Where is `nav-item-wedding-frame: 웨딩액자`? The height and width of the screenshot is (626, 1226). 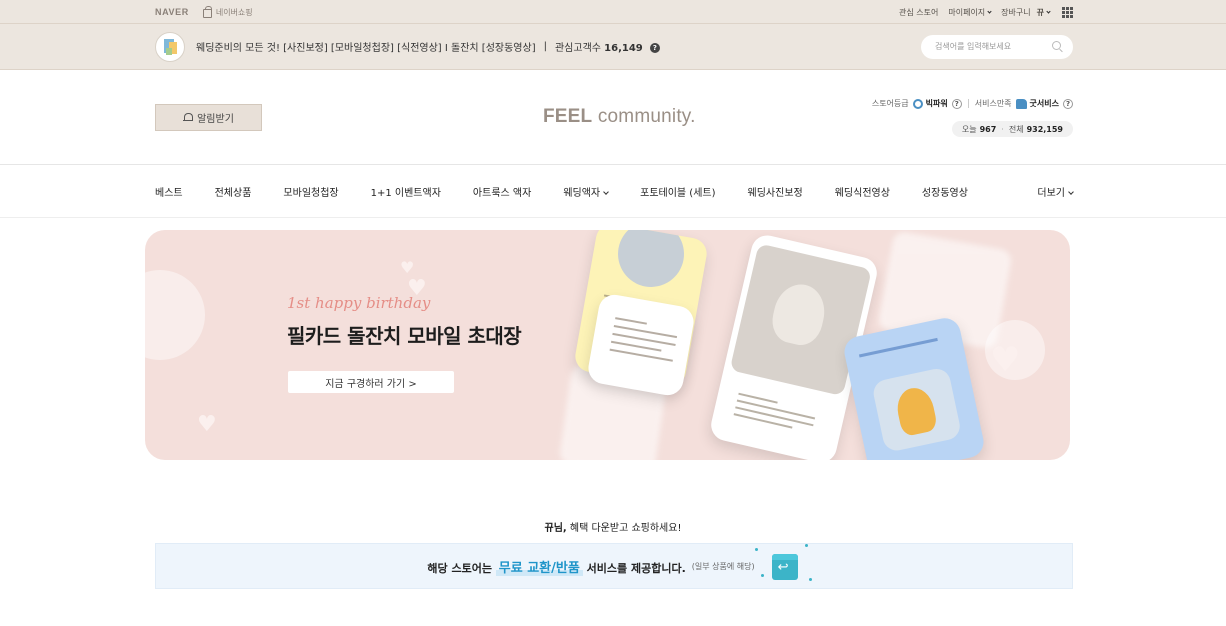
nav-item-wedding-frame: 웨딩액자 is located at coordinates (586, 191).